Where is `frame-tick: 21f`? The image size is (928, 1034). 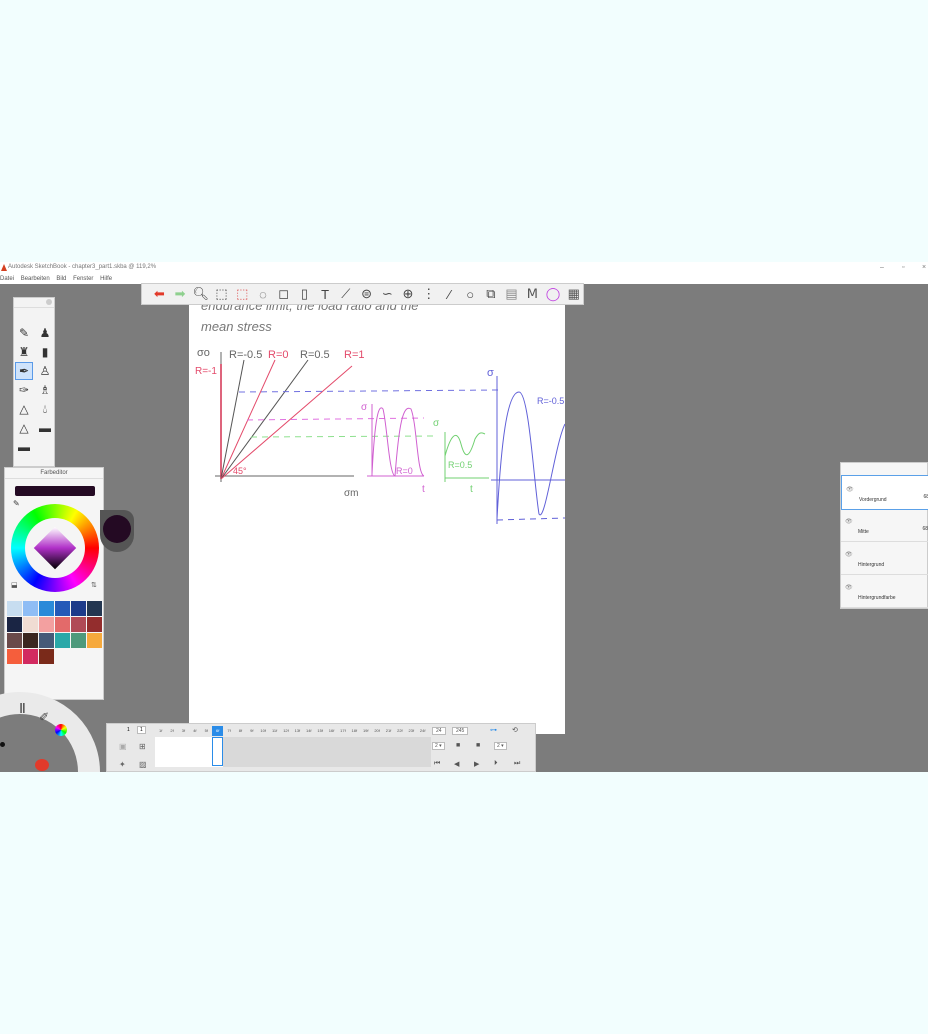 frame-tick: 21f is located at coordinates (388, 731).